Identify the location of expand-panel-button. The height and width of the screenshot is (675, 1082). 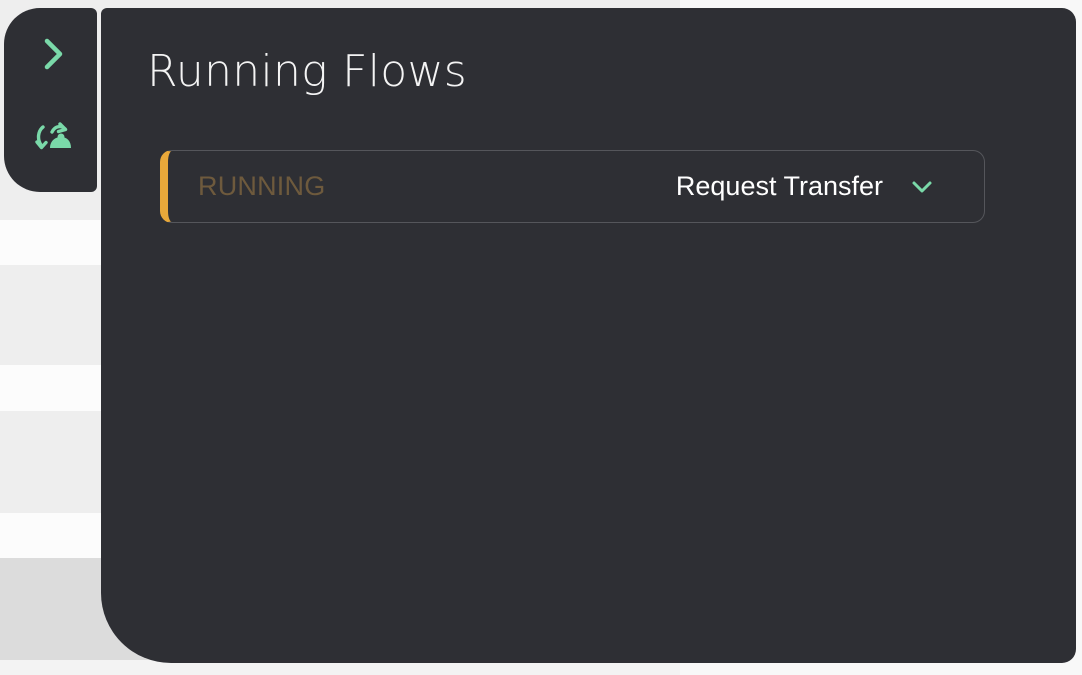
(54, 54).